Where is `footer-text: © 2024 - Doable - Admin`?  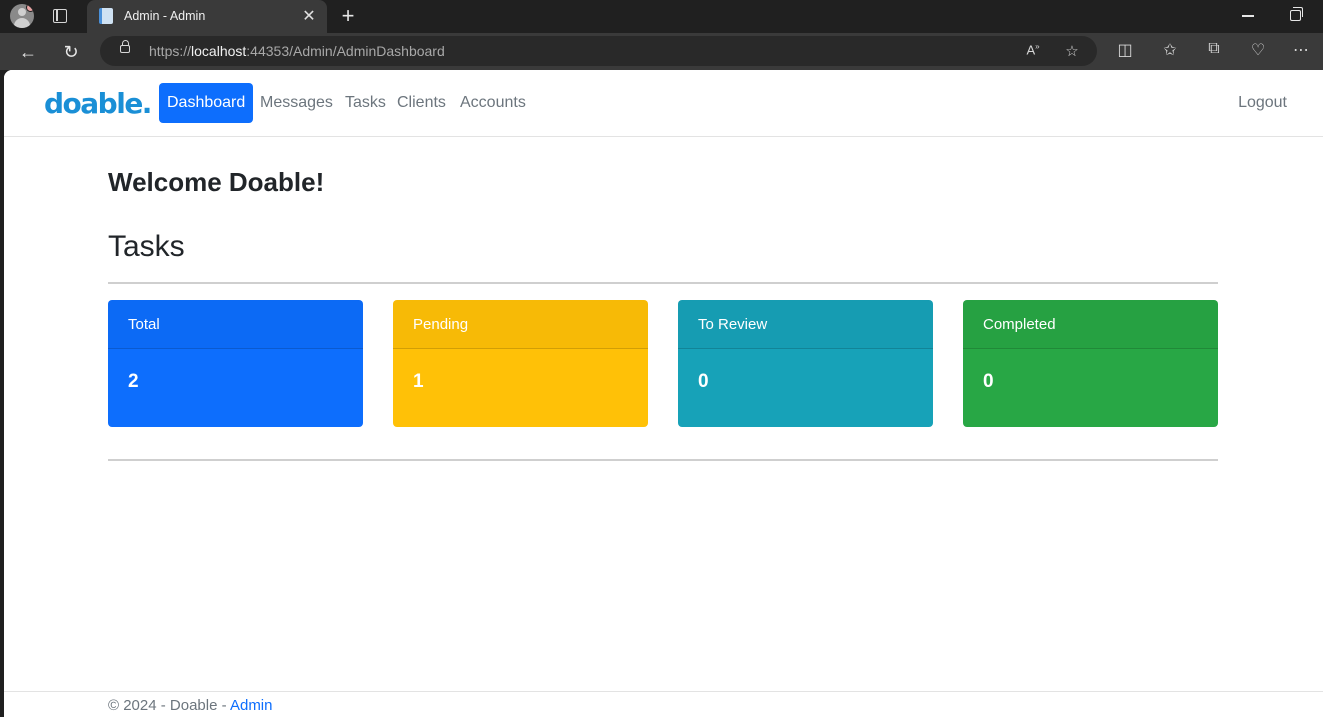 footer-text: © 2024 - Doable - Admin is located at coordinates (190, 705).